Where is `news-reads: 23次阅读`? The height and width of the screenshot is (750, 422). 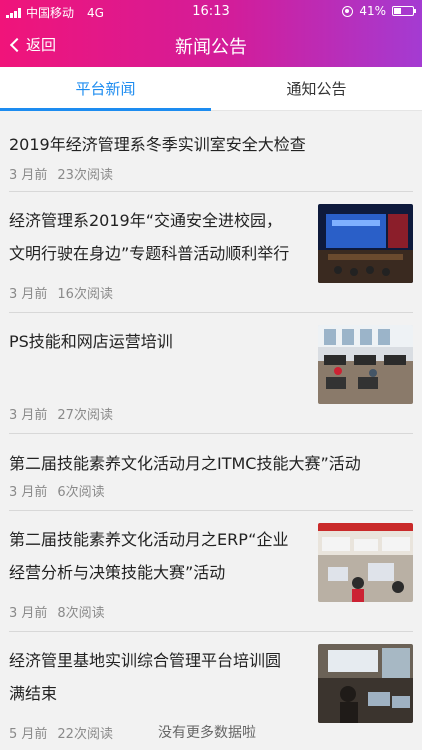 news-reads: 23次阅读 is located at coordinates (85, 175).